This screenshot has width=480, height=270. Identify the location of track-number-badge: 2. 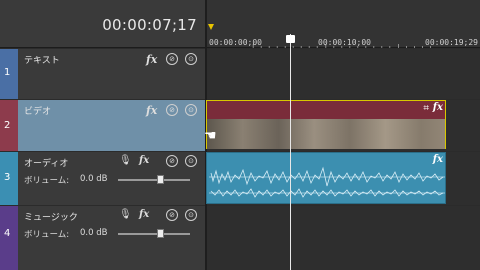
(9, 125).